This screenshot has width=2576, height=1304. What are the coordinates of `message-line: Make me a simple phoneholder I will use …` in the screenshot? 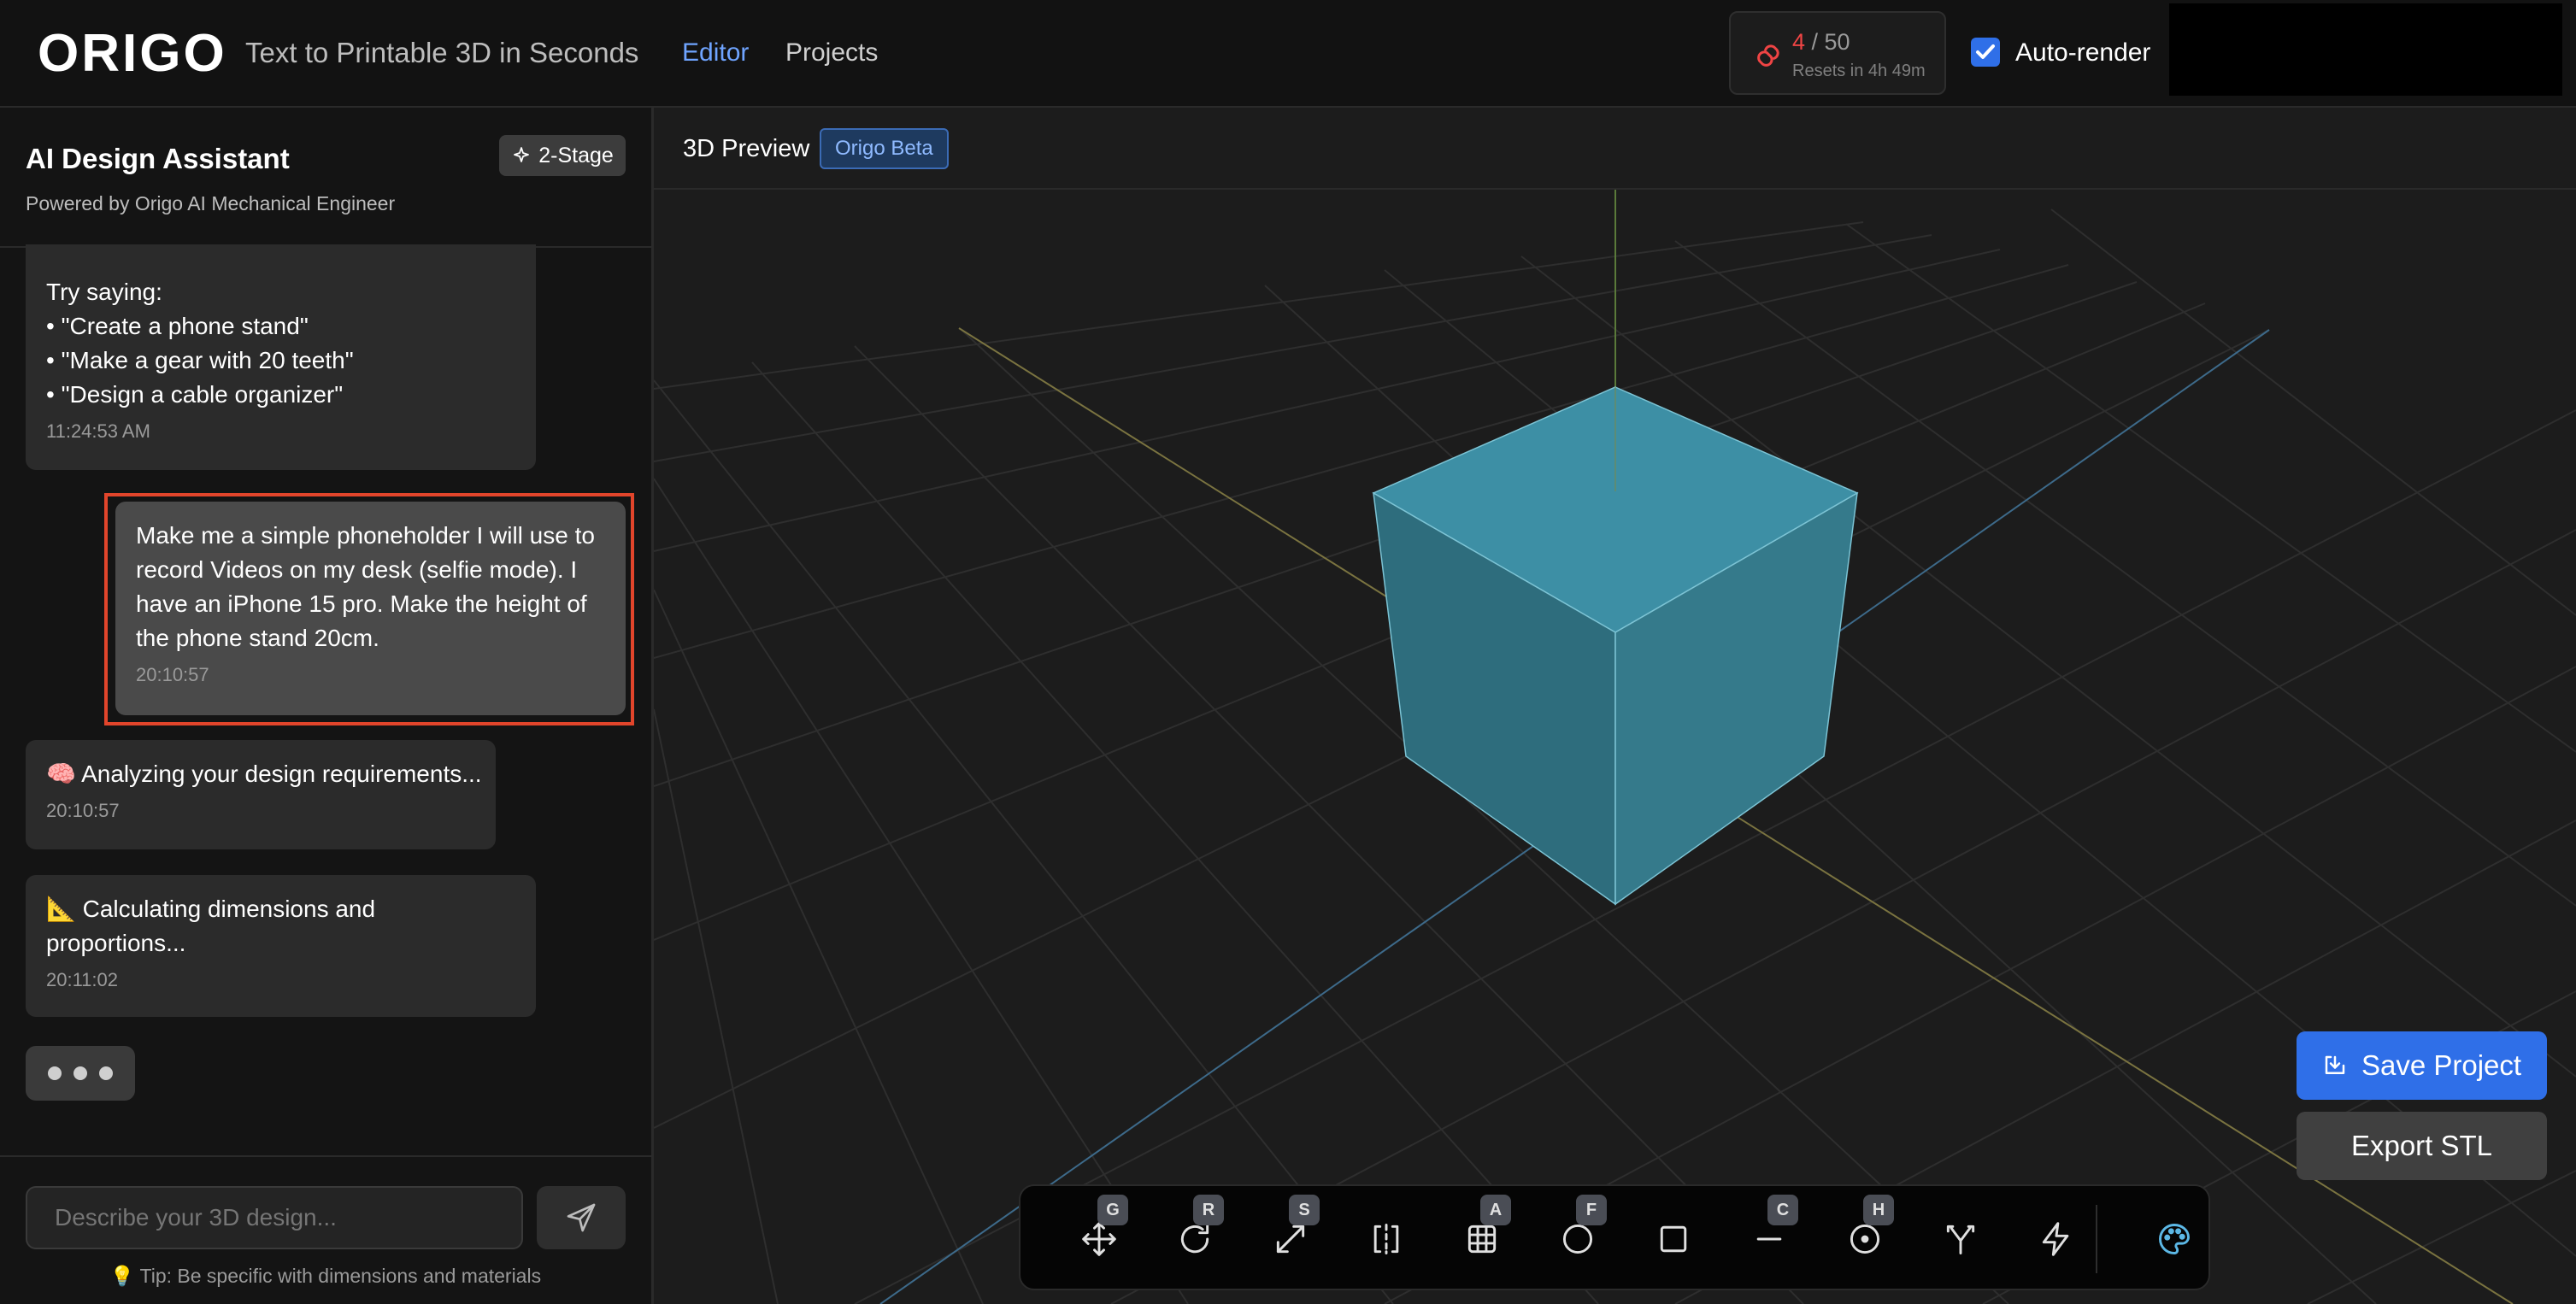 It's located at (370, 536).